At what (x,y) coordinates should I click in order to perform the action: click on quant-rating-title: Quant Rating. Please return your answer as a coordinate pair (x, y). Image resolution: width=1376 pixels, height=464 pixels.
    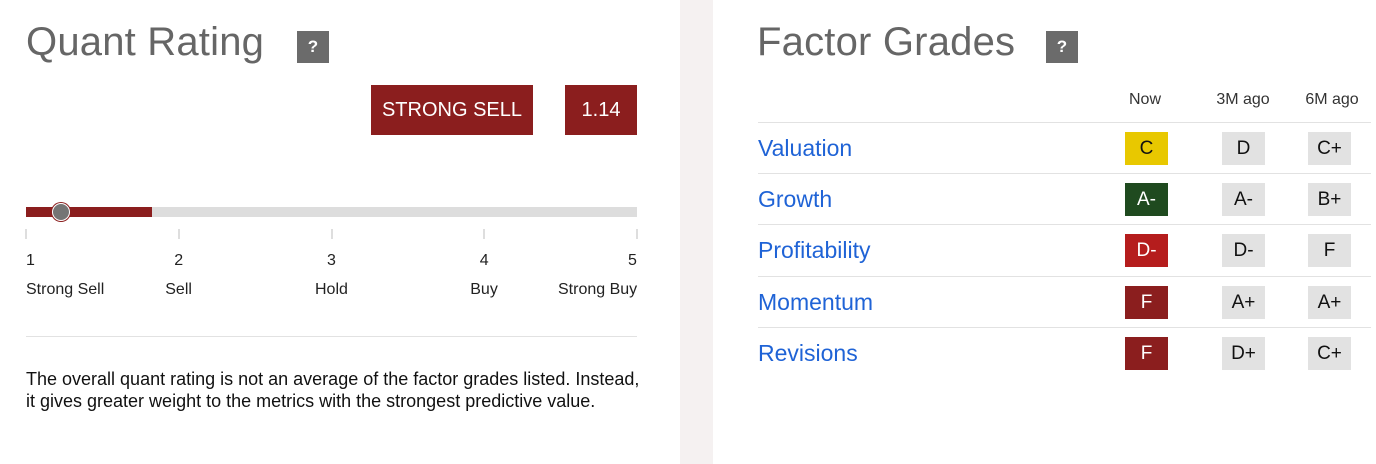
    Looking at the image, I should click on (145, 42).